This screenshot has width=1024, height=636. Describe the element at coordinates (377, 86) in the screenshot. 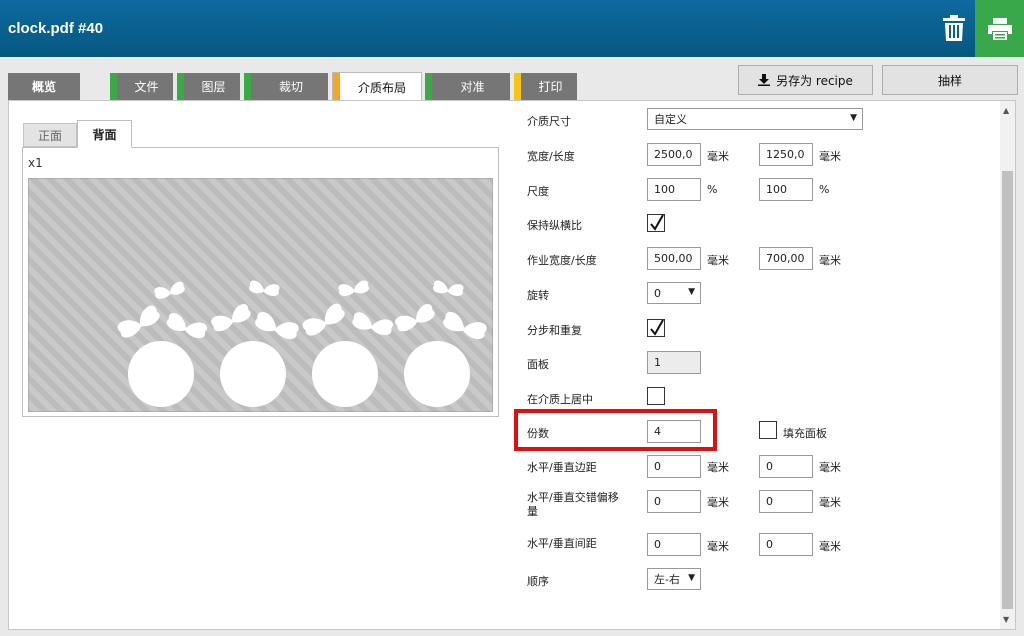

I see `tab-media-layout: 介质布局` at that location.